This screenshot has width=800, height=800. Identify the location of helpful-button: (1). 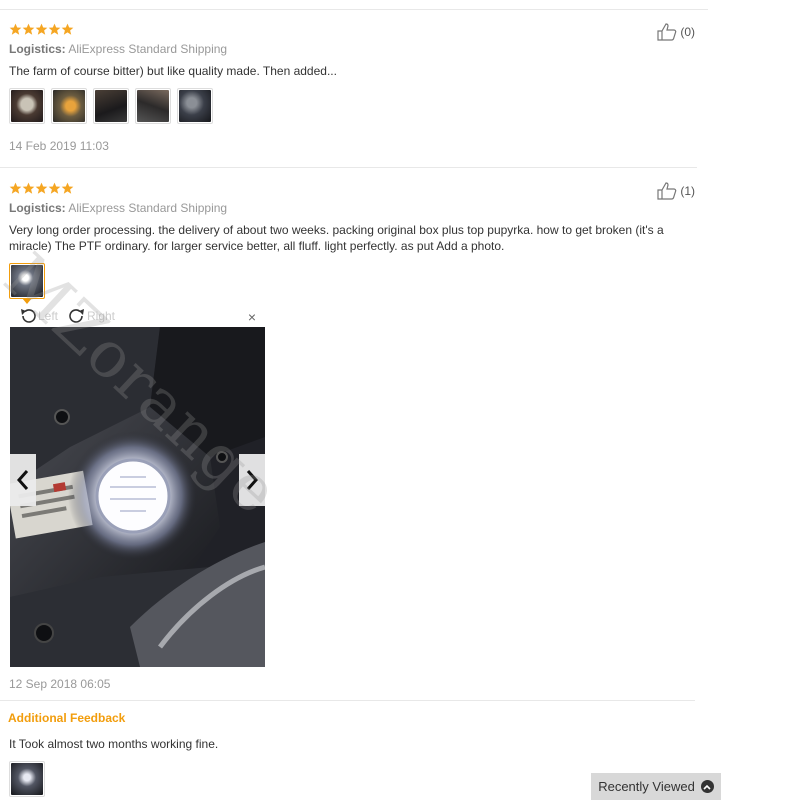
(676, 191).